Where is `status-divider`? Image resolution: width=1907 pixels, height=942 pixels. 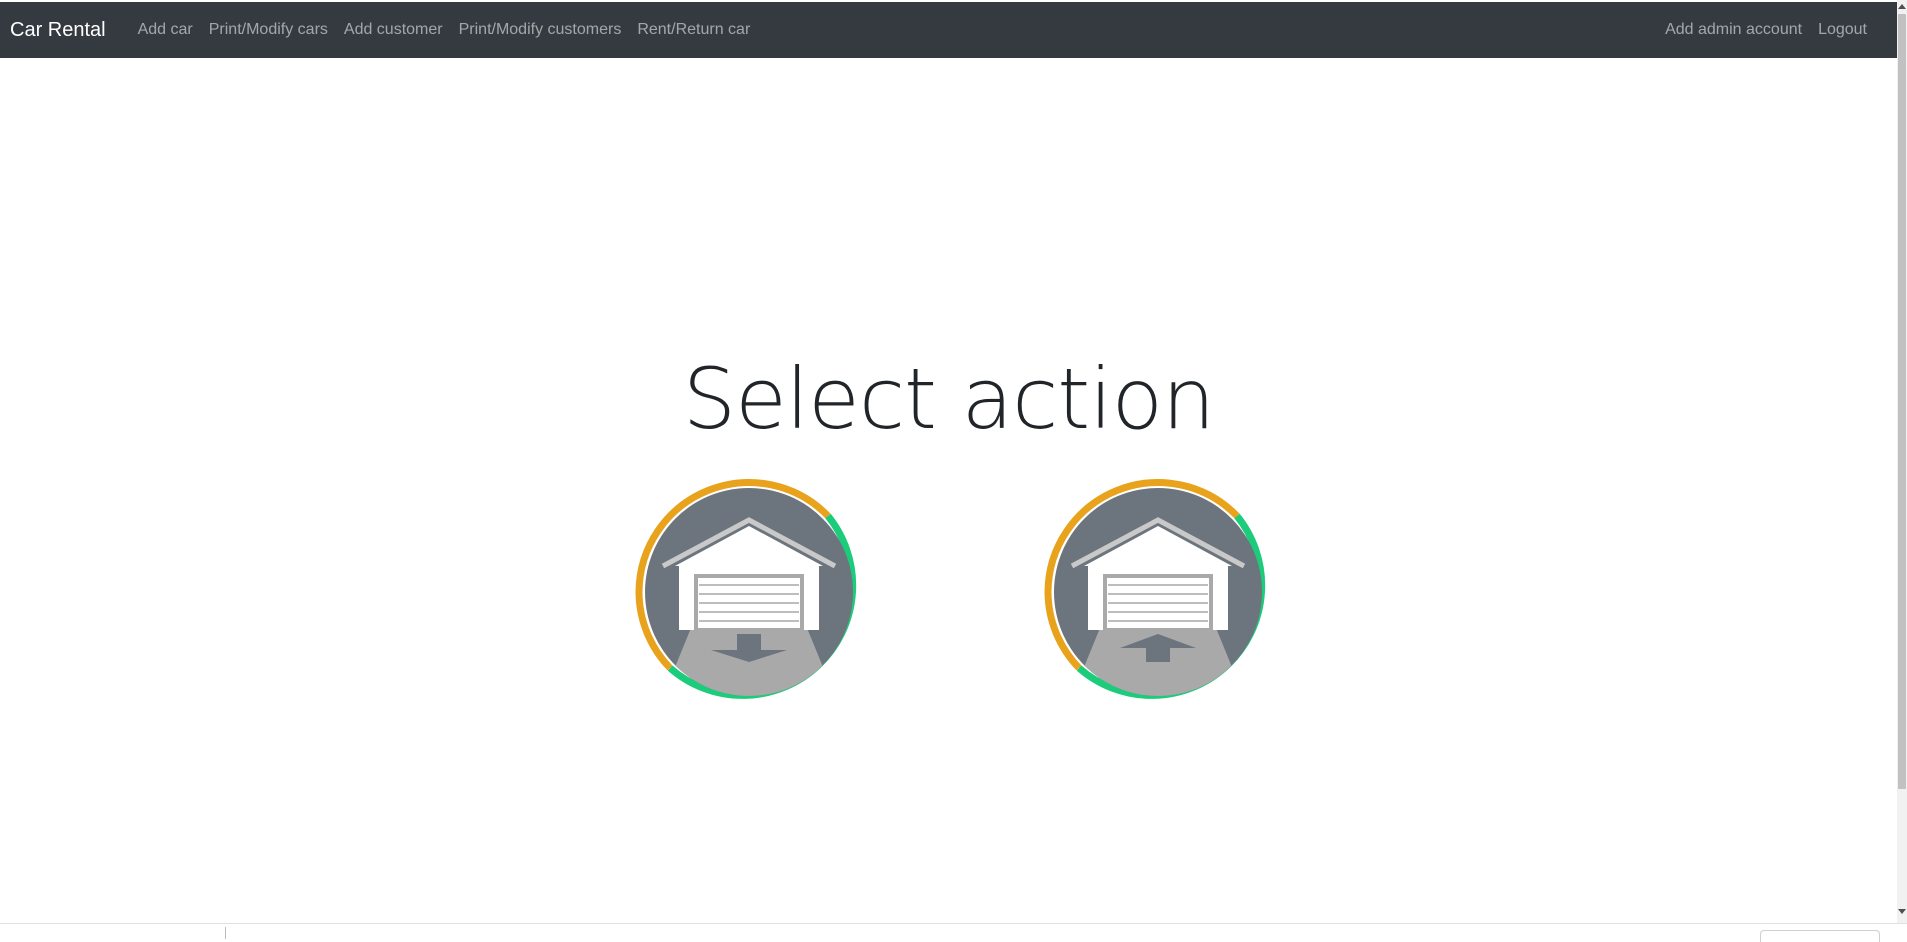
status-divider is located at coordinates (225, 933).